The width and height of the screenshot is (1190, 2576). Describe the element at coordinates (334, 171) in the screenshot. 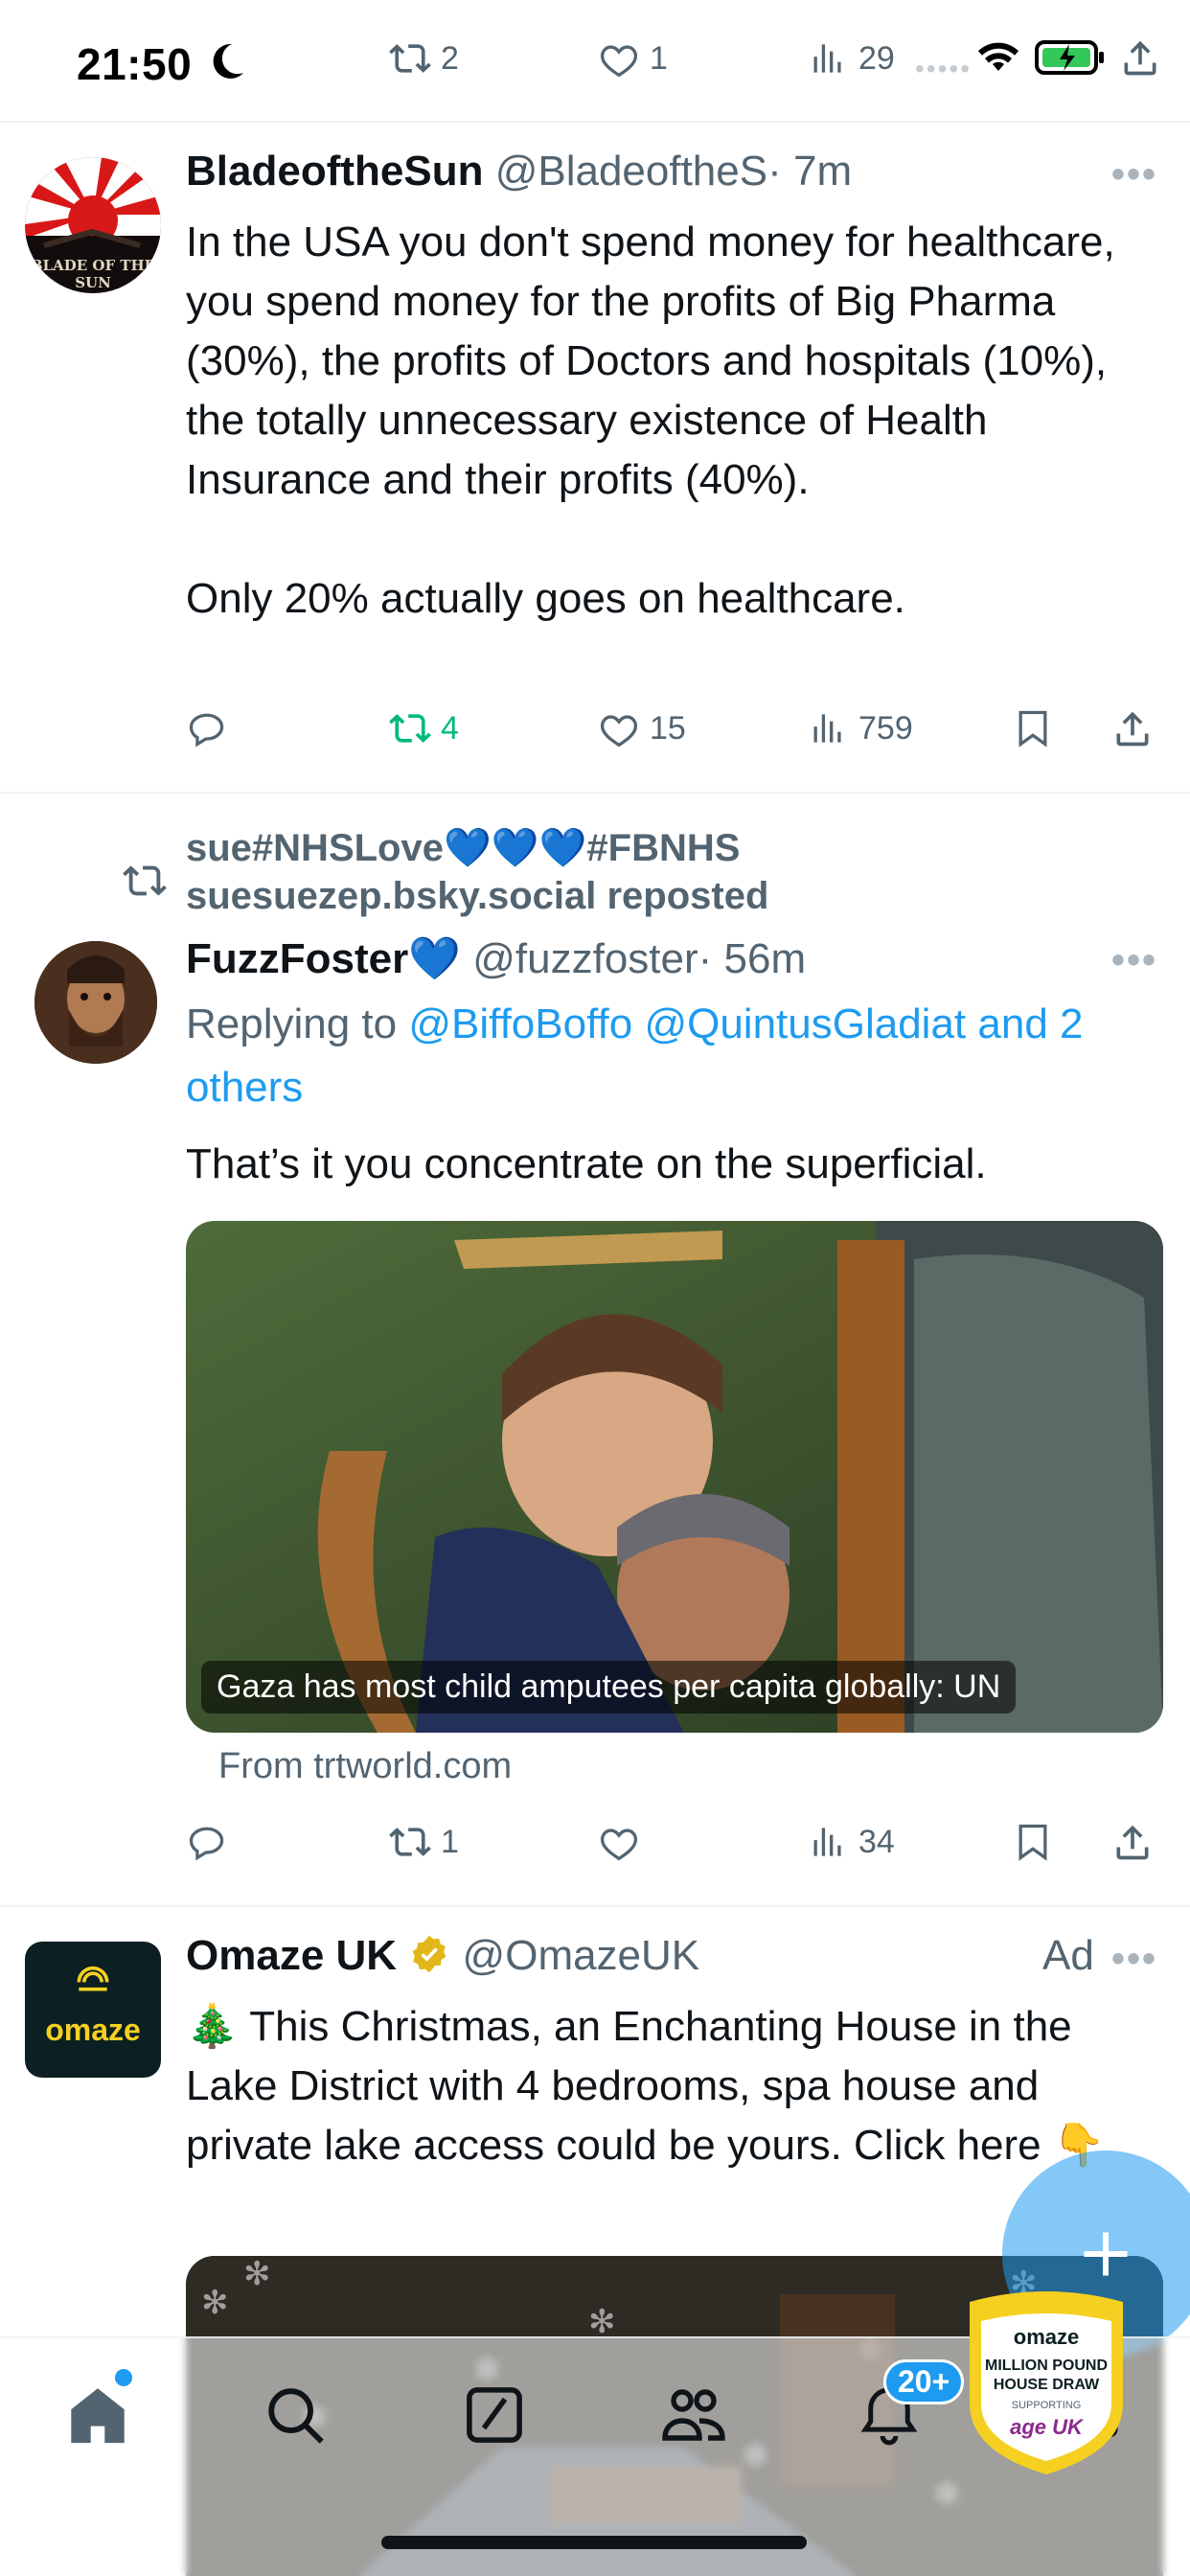

I see `author-name: BladeoftheSun` at that location.